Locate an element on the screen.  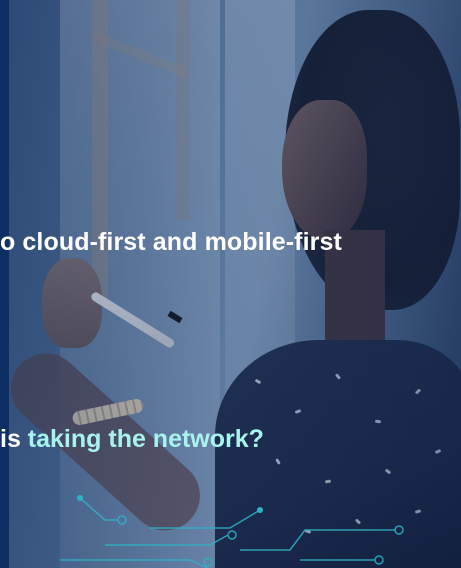
circuit-lines-graphic is located at coordinates (232, 531).